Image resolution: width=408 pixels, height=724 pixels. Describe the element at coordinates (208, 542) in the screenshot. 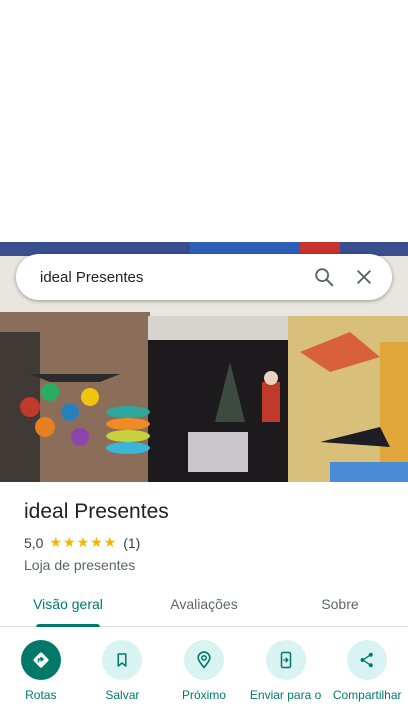

I see `rating-row: 5,0 ★★★★★ (1)` at that location.